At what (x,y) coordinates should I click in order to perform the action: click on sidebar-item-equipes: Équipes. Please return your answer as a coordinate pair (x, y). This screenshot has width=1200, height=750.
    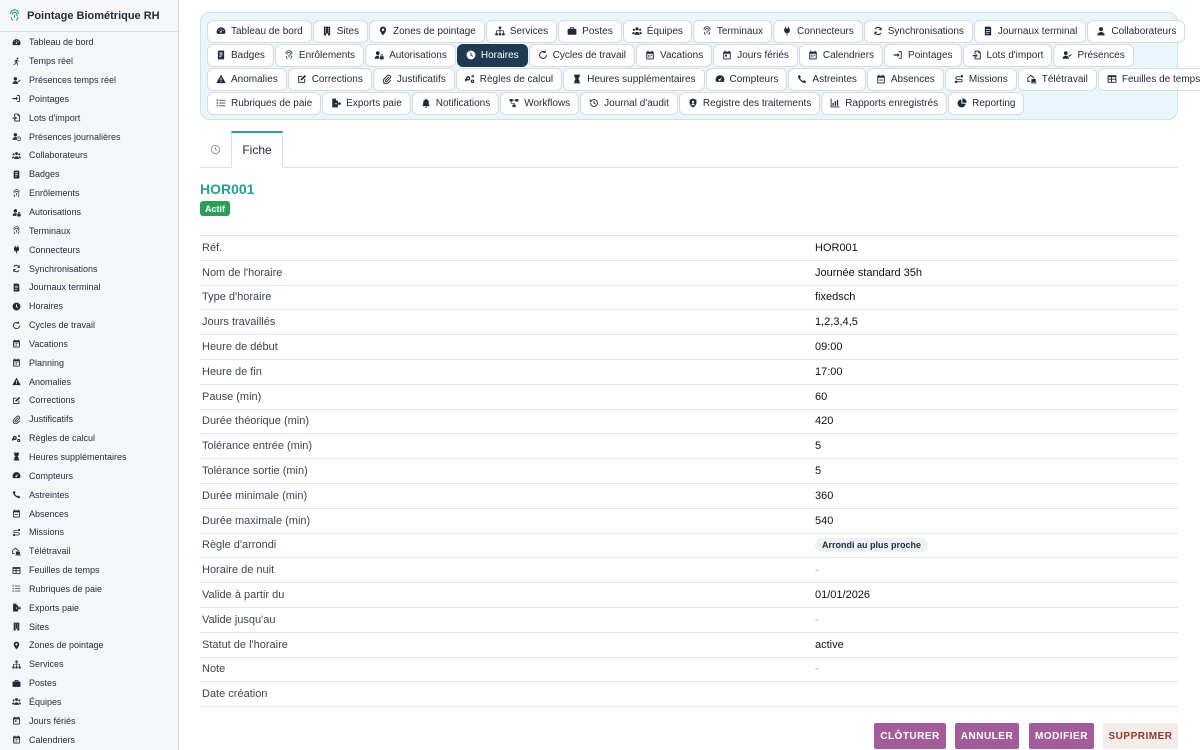
    Looking at the image, I should click on (89, 702).